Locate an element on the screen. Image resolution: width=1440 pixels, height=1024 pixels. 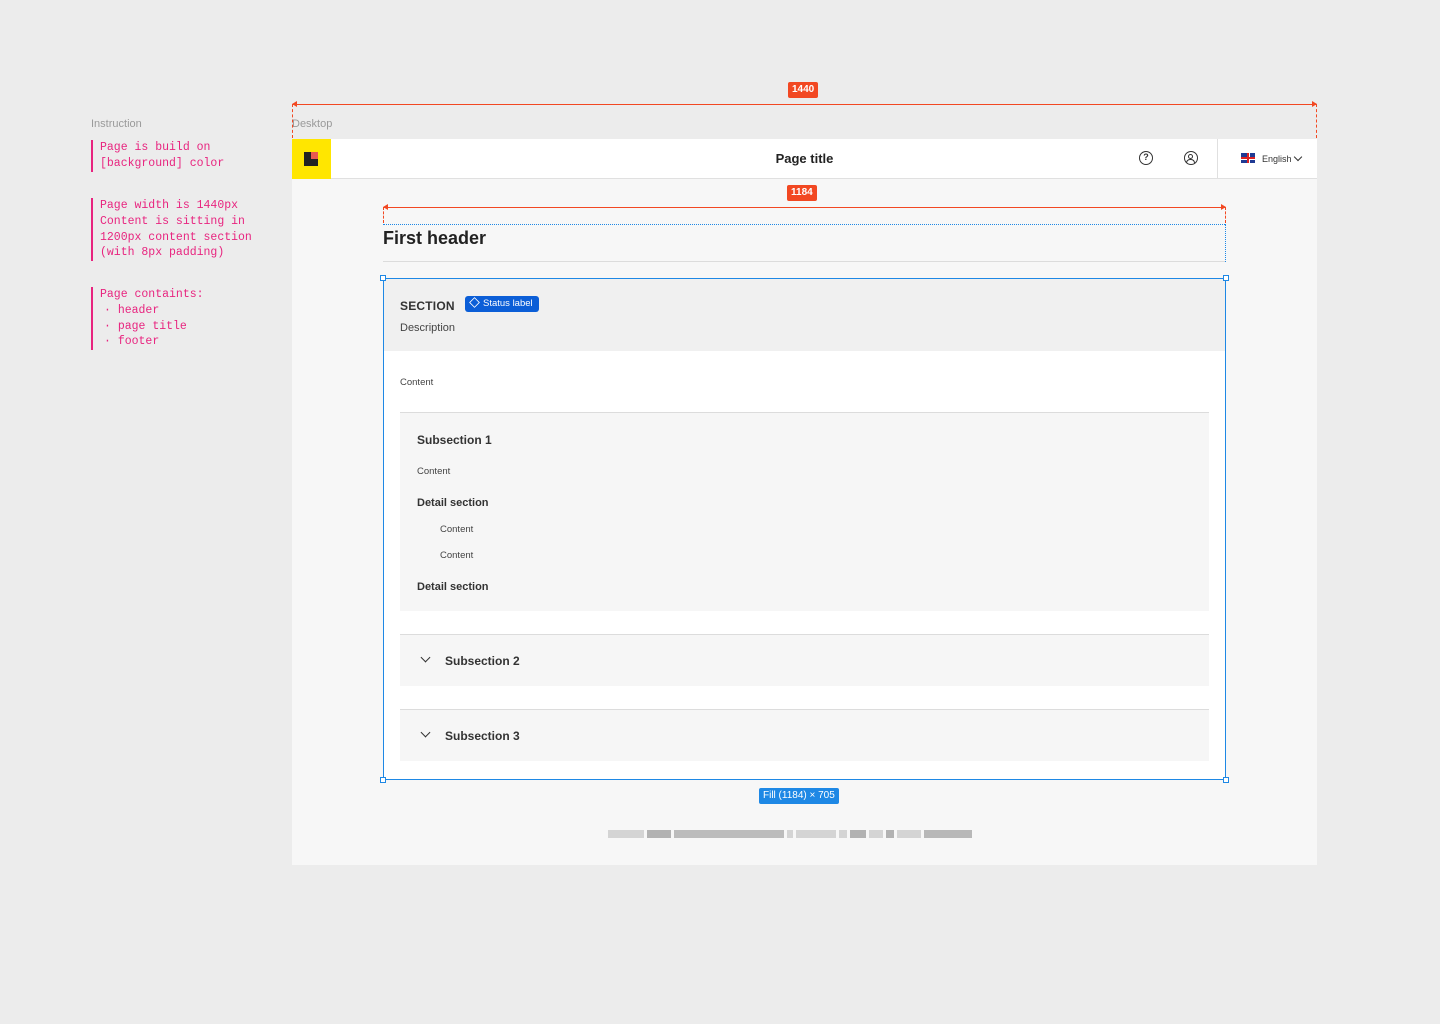
frame-label: Desktop is located at coordinates (312, 124).